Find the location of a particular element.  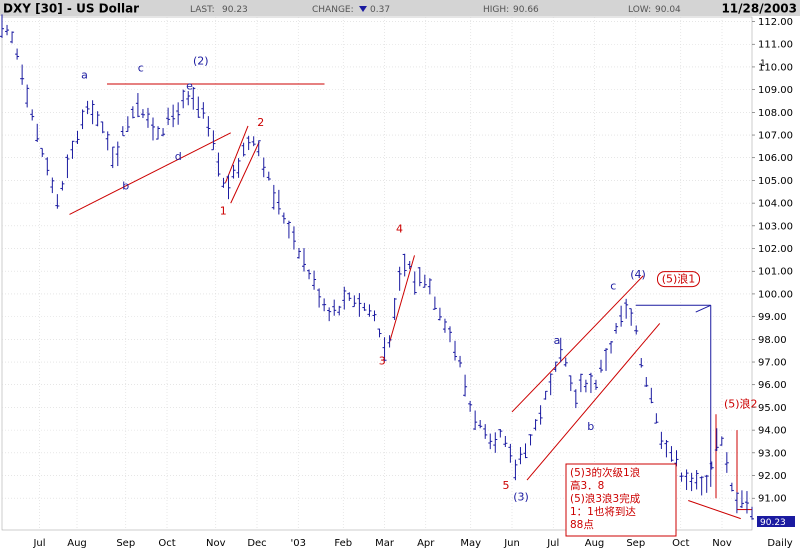

y-tick-label: 100.00 is located at coordinates (775, 294).